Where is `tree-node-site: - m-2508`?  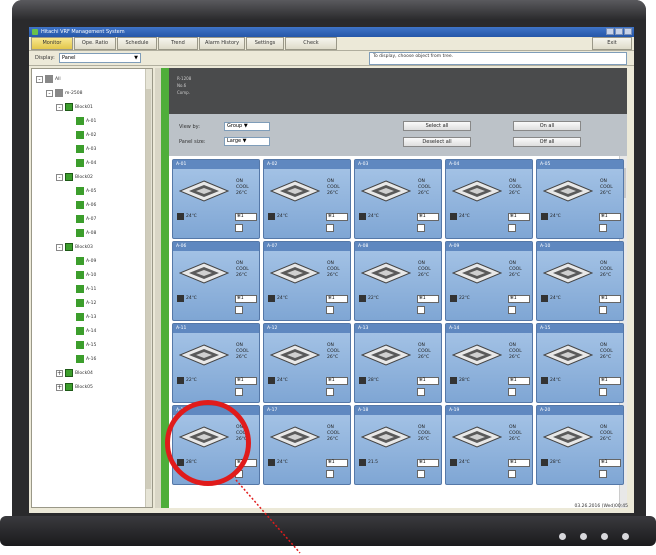 tree-node-site: - m-2508 is located at coordinates (64, 93).